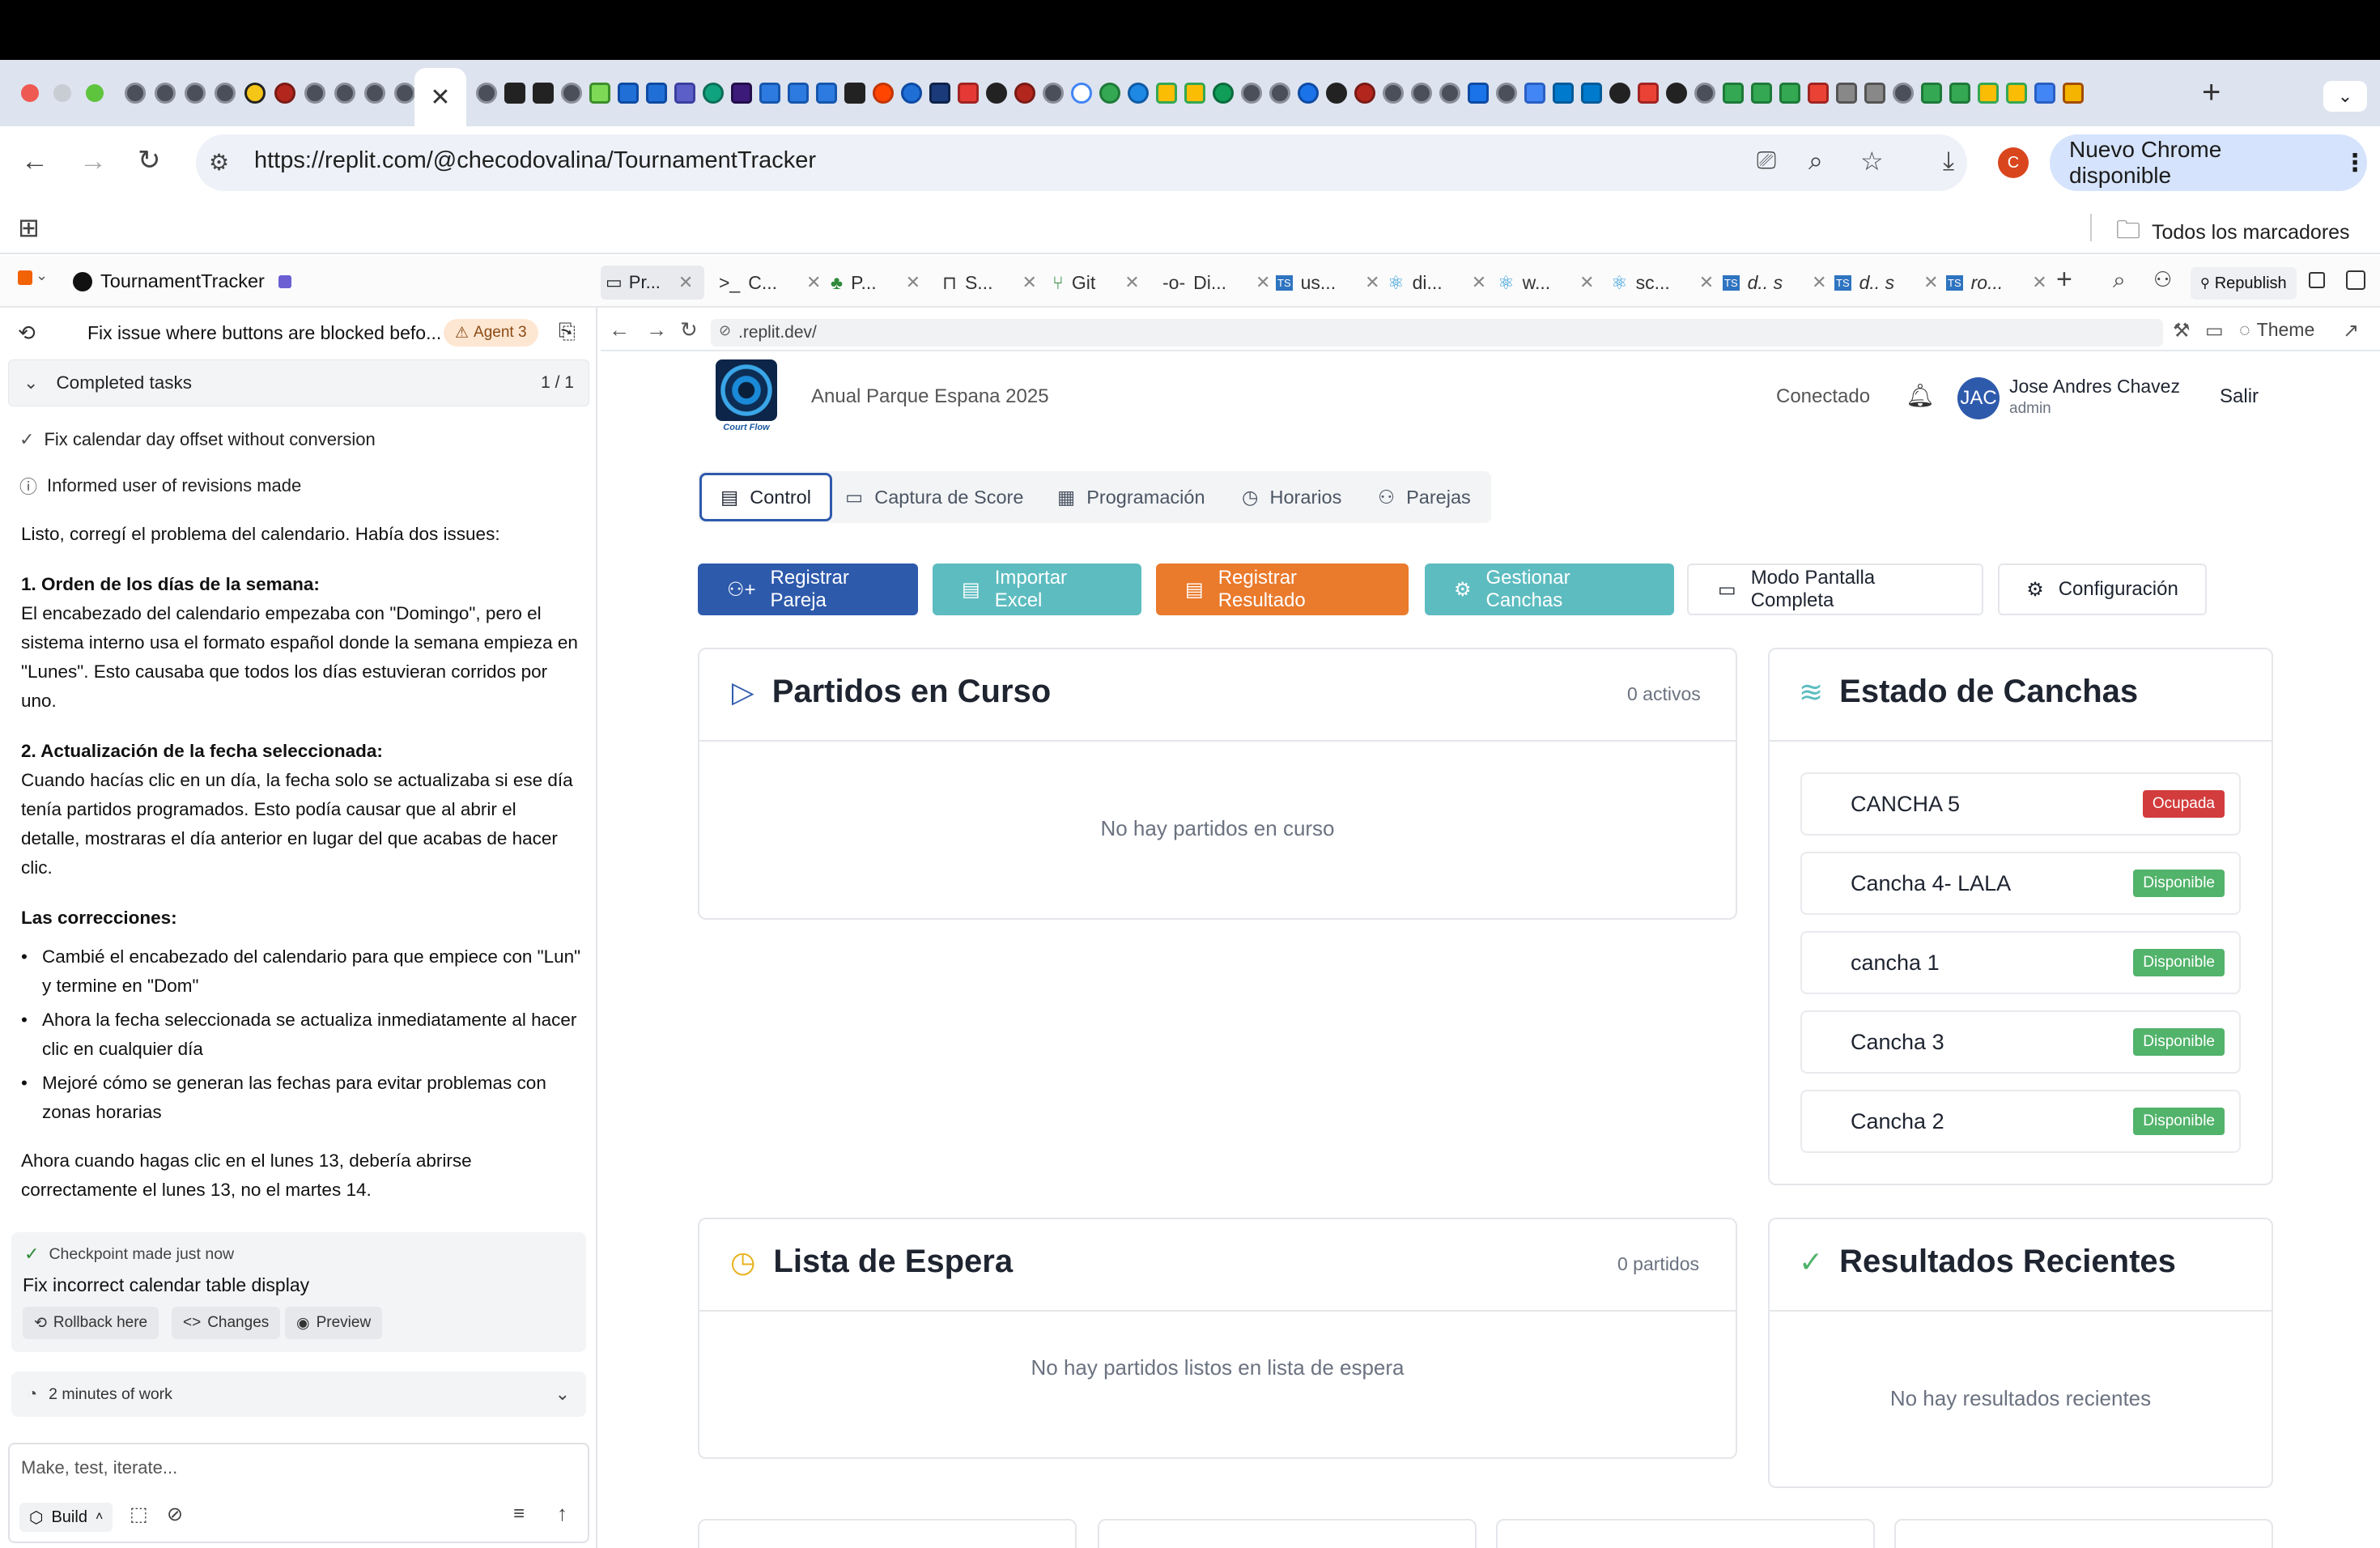 This screenshot has height=1548, width=2380. Describe the element at coordinates (2120, 280) in the screenshot. I see `search-icon: ⌕` at that location.